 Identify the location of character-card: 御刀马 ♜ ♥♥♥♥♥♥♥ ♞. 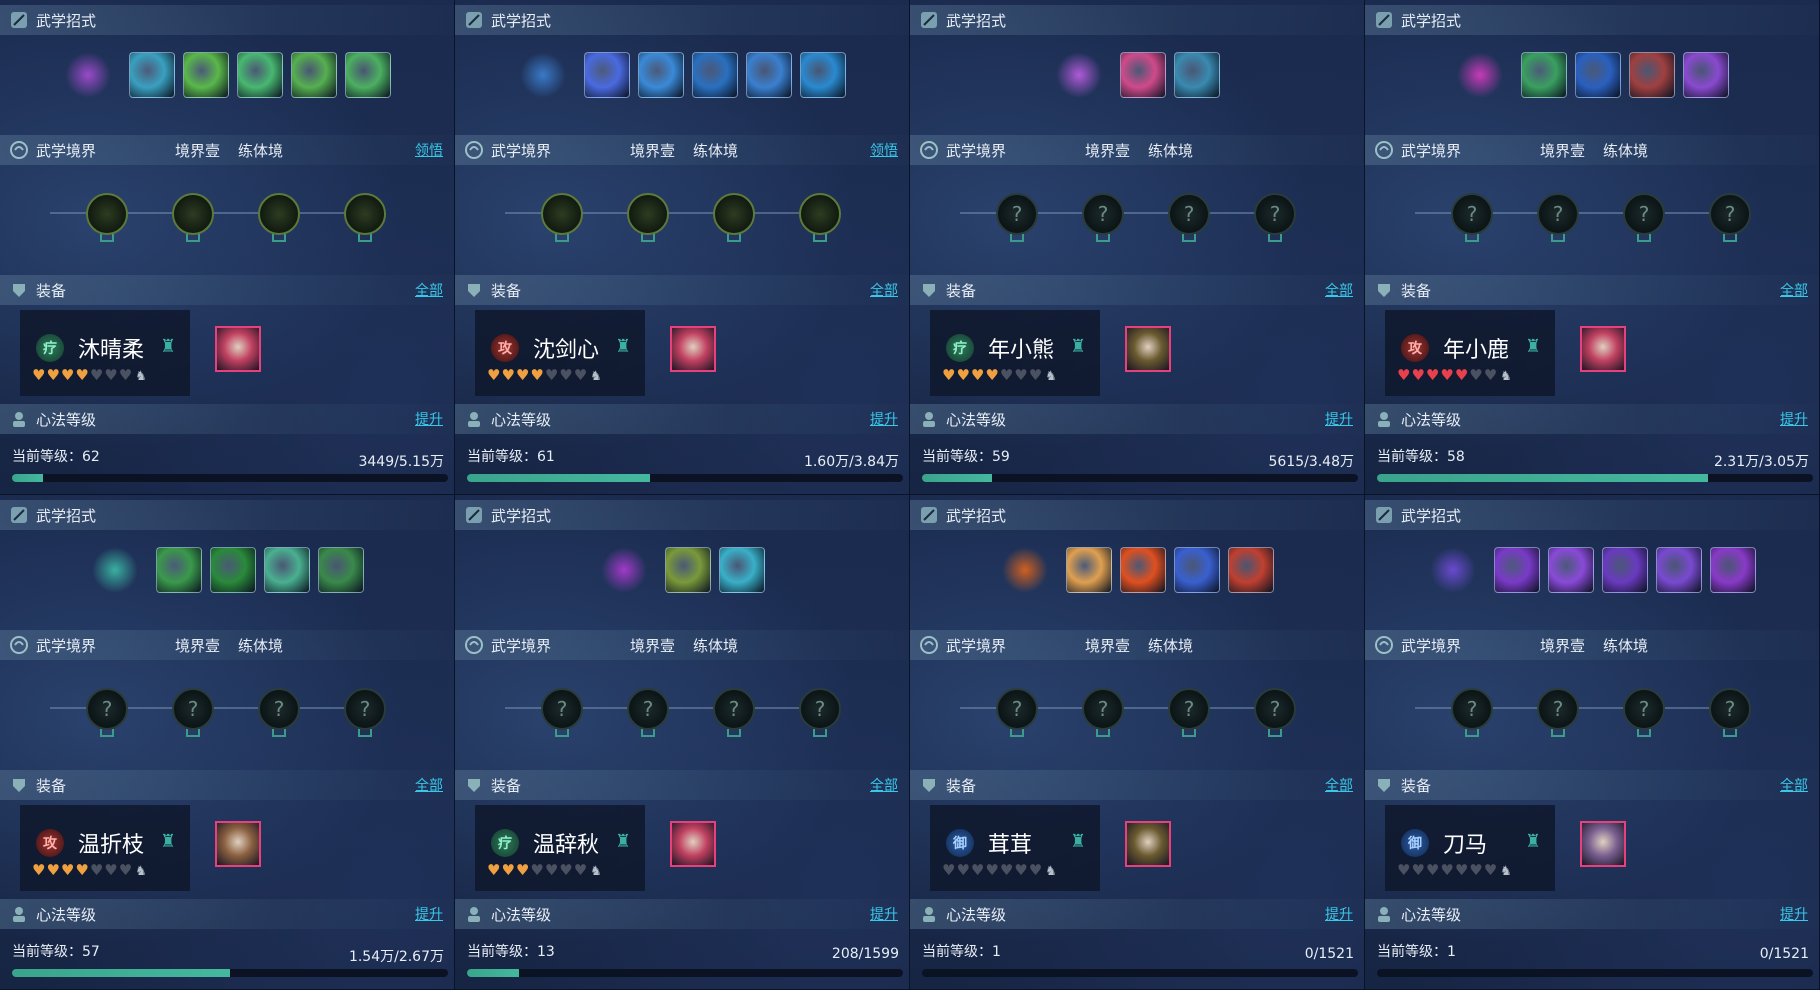
(1470, 848).